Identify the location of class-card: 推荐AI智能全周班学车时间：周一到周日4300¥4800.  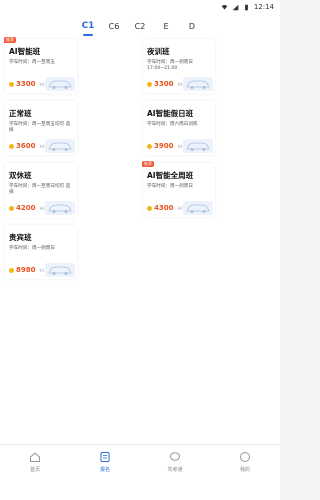
(178, 189).